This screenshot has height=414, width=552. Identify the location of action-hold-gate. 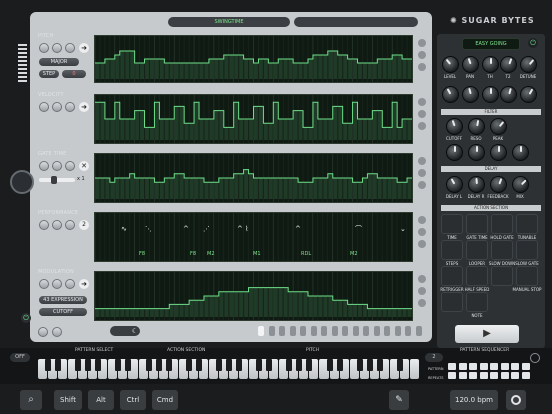
(502, 224).